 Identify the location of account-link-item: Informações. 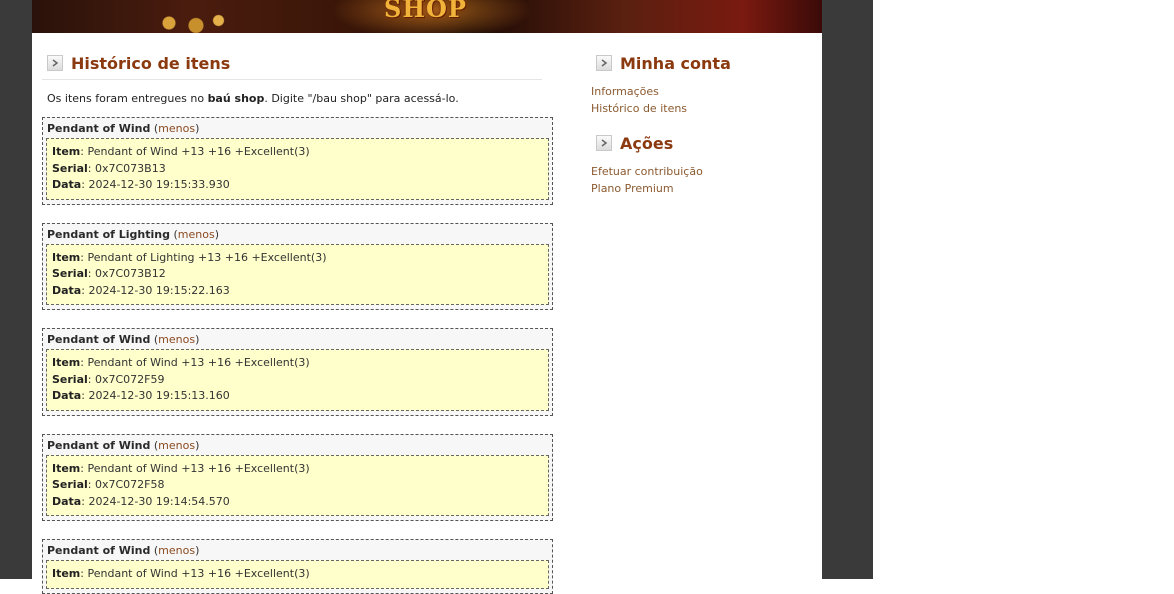
(701, 91).